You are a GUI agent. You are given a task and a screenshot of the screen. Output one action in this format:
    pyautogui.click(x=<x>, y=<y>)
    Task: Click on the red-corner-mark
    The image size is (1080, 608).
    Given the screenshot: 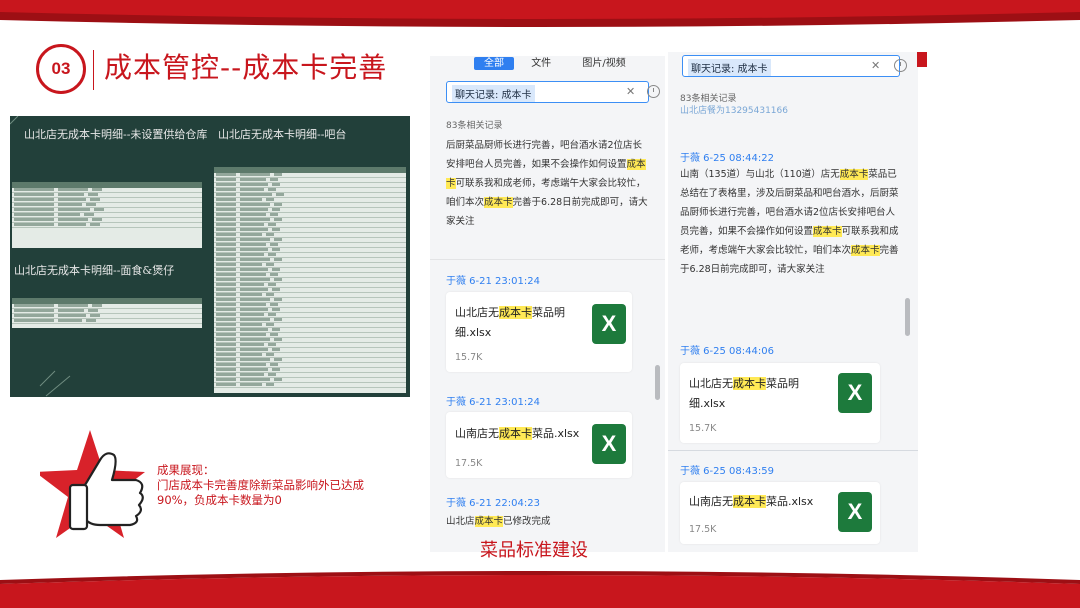 What is the action you would take?
    pyautogui.click(x=922, y=59)
    